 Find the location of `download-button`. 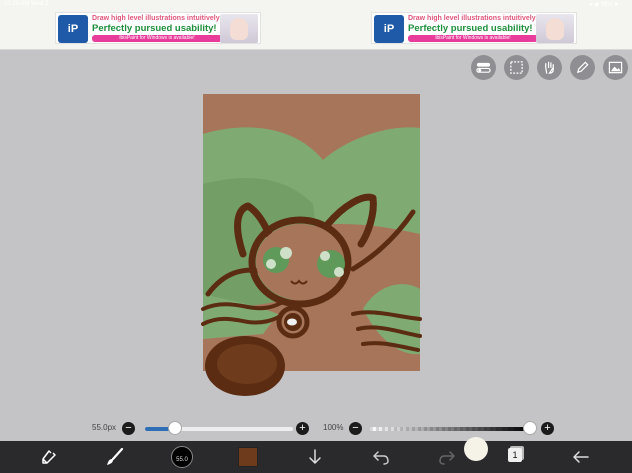

download-button is located at coordinates (315, 457).